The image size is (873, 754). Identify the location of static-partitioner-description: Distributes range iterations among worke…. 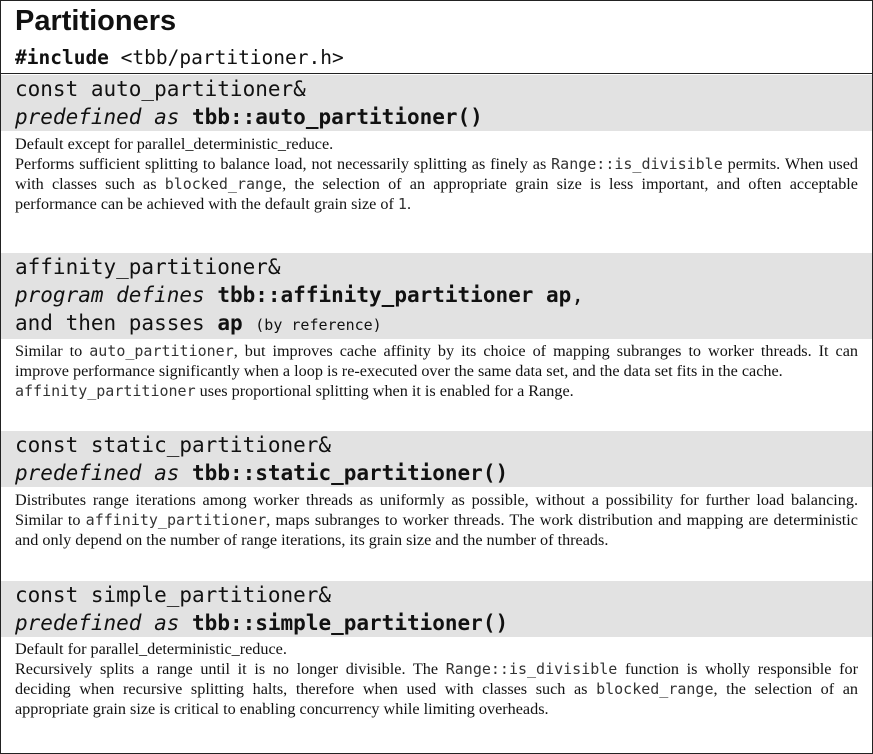
(436, 536).